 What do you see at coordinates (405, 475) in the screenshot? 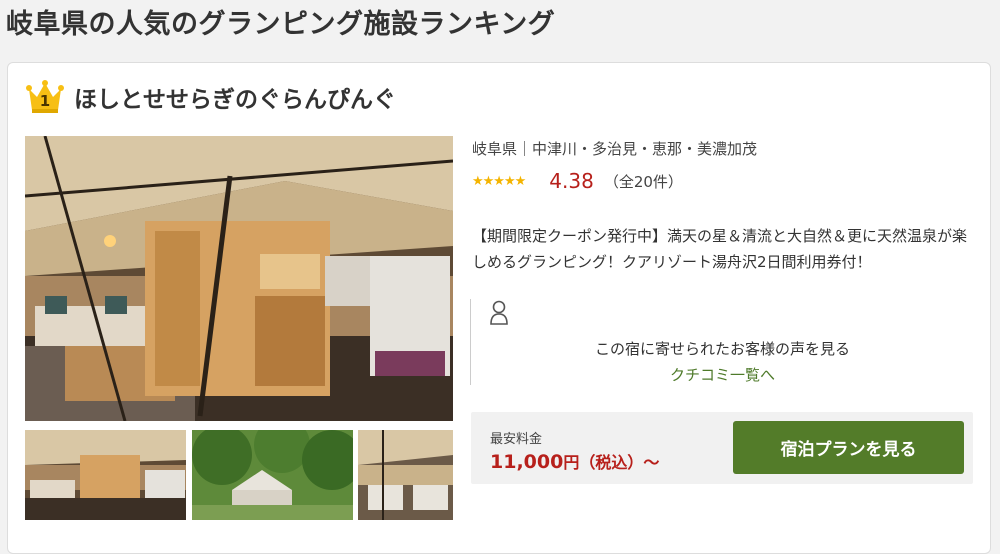
I see `thumbnail-bedroom` at bounding box center [405, 475].